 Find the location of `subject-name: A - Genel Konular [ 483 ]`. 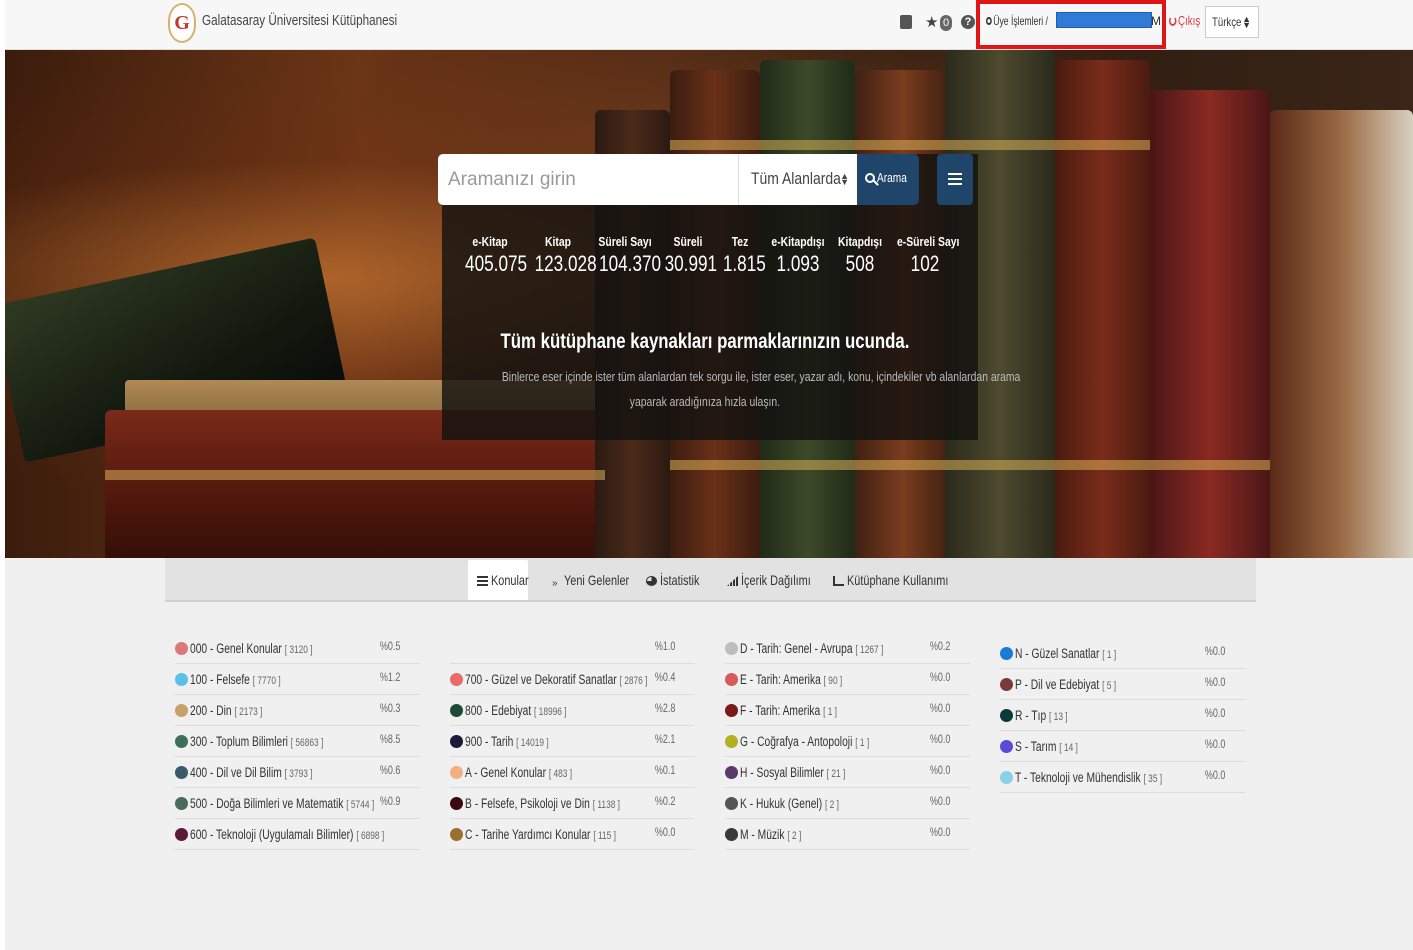

subject-name: A - Genel Konular [ 483 ] is located at coordinates (518, 772).